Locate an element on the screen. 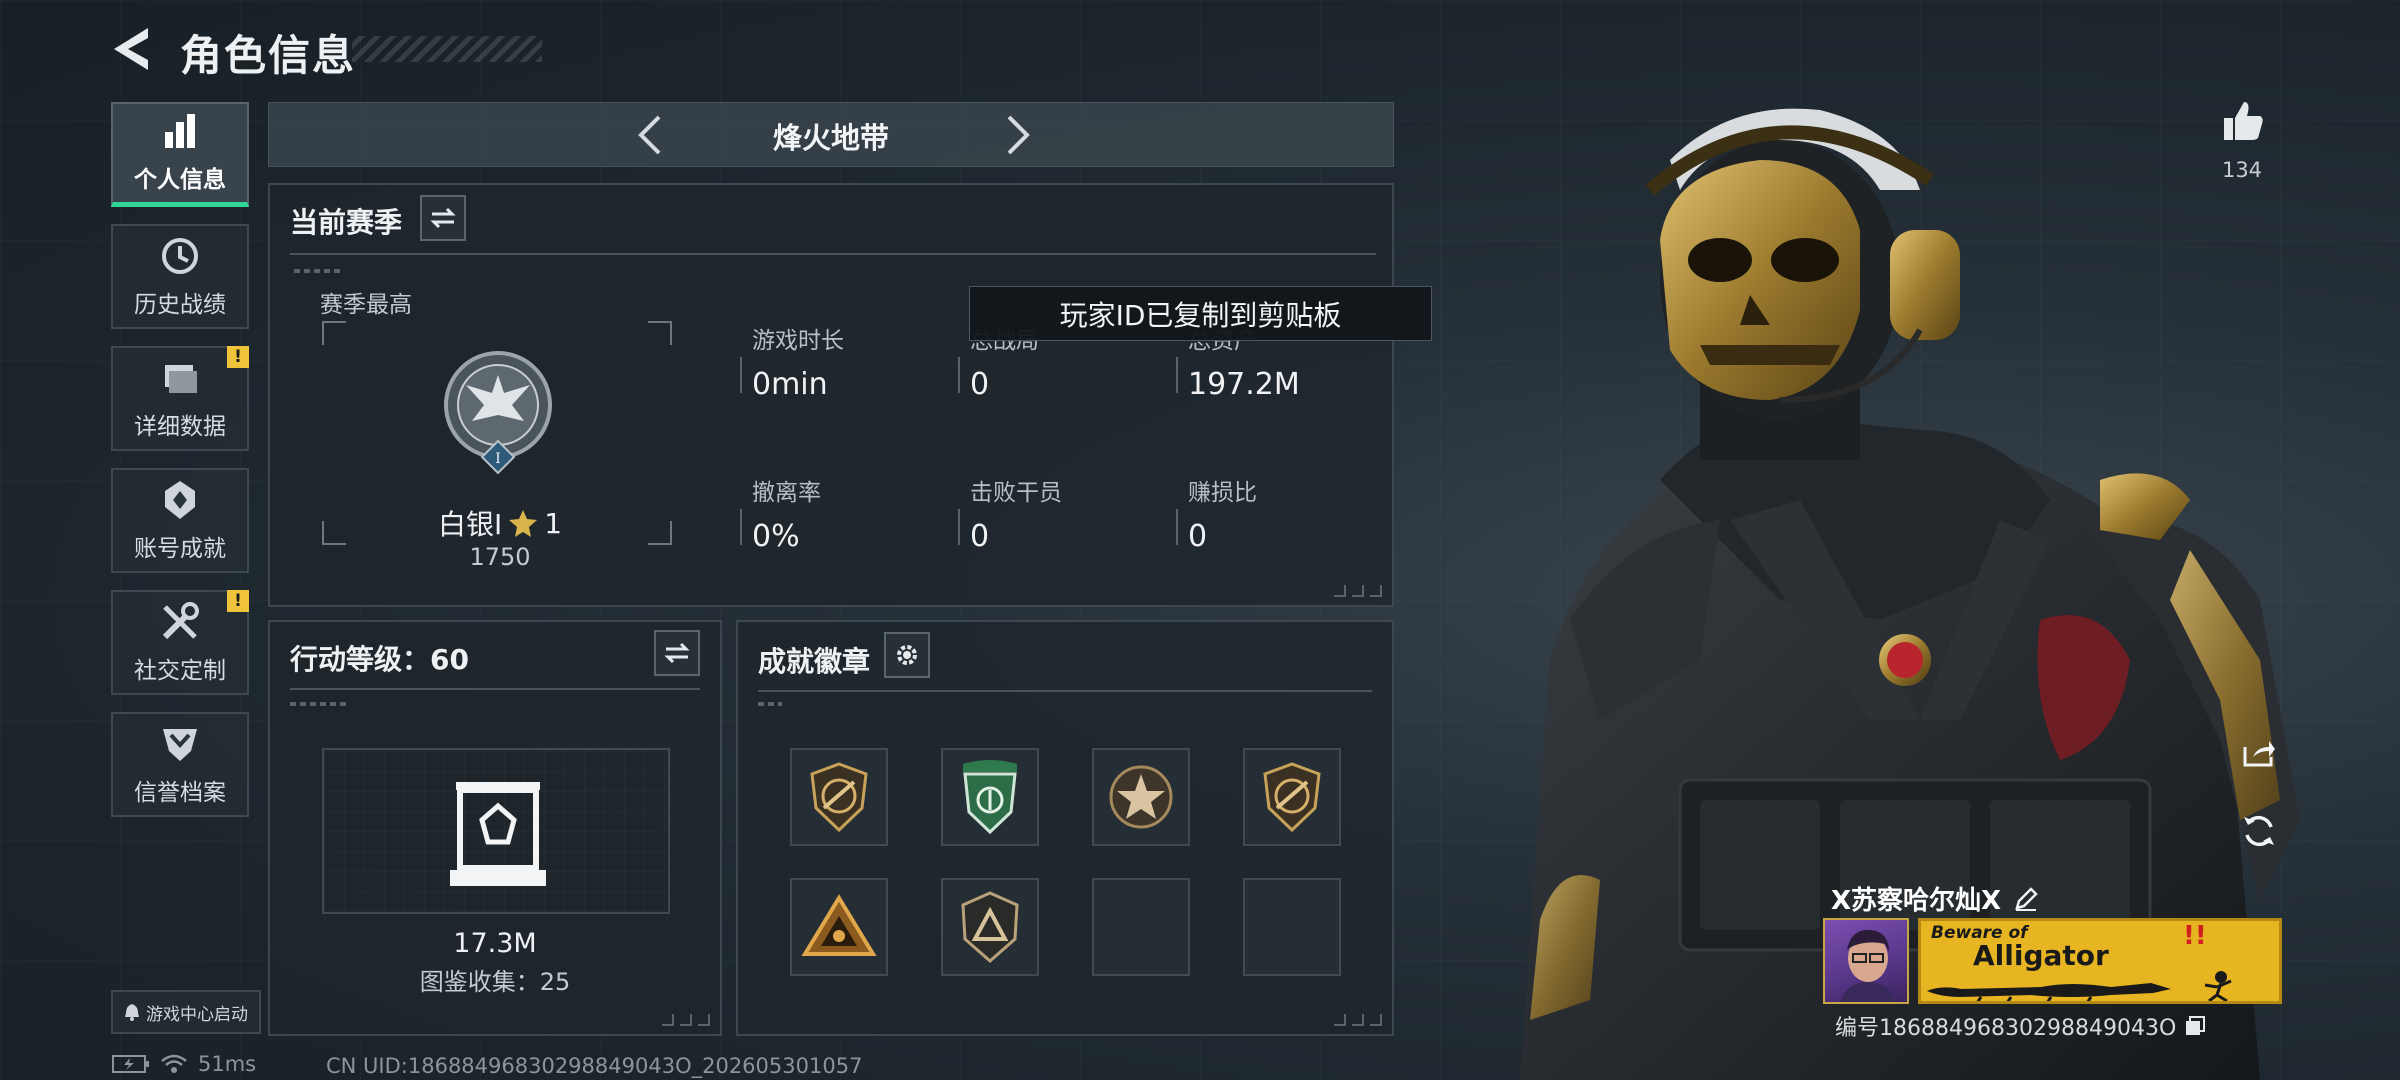 This screenshot has width=2400, height=1080. star-medal-icon is located at coordinates (1141, 797).